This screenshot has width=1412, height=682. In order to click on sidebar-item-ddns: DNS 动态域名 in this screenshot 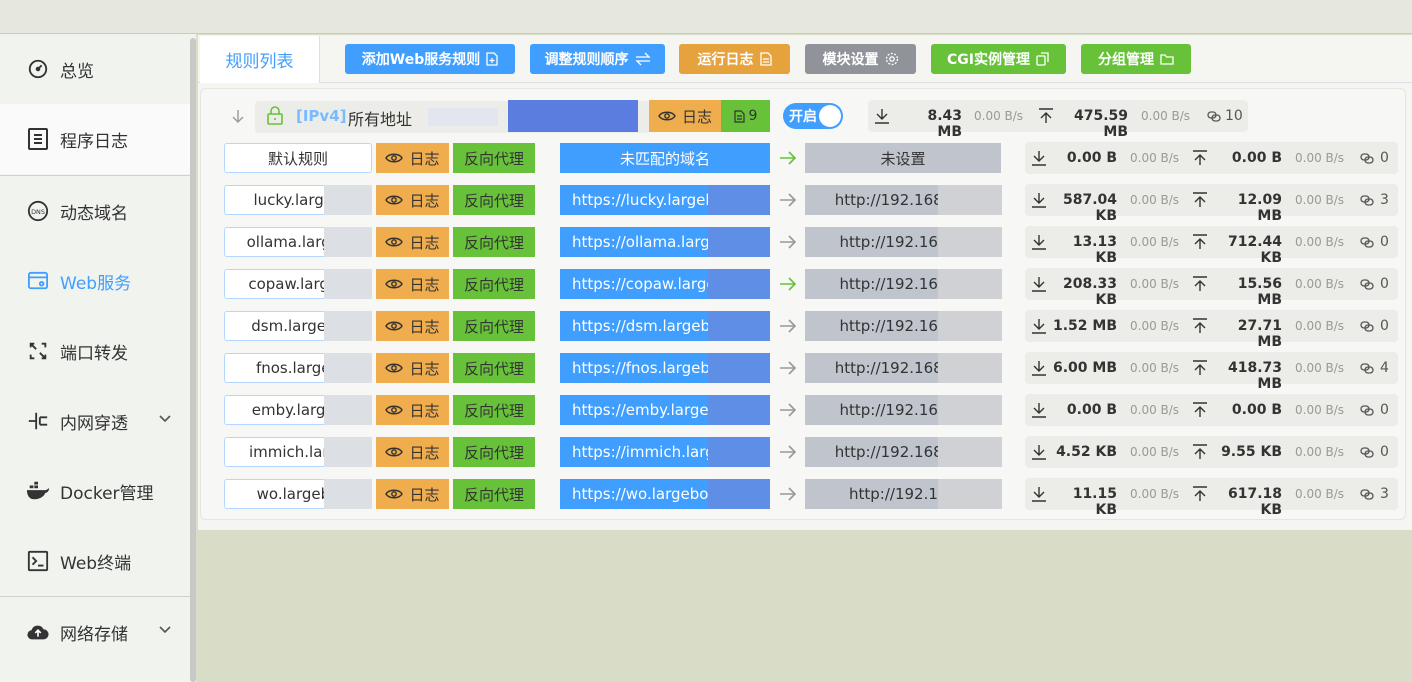, I will do `click(95, 211)`.